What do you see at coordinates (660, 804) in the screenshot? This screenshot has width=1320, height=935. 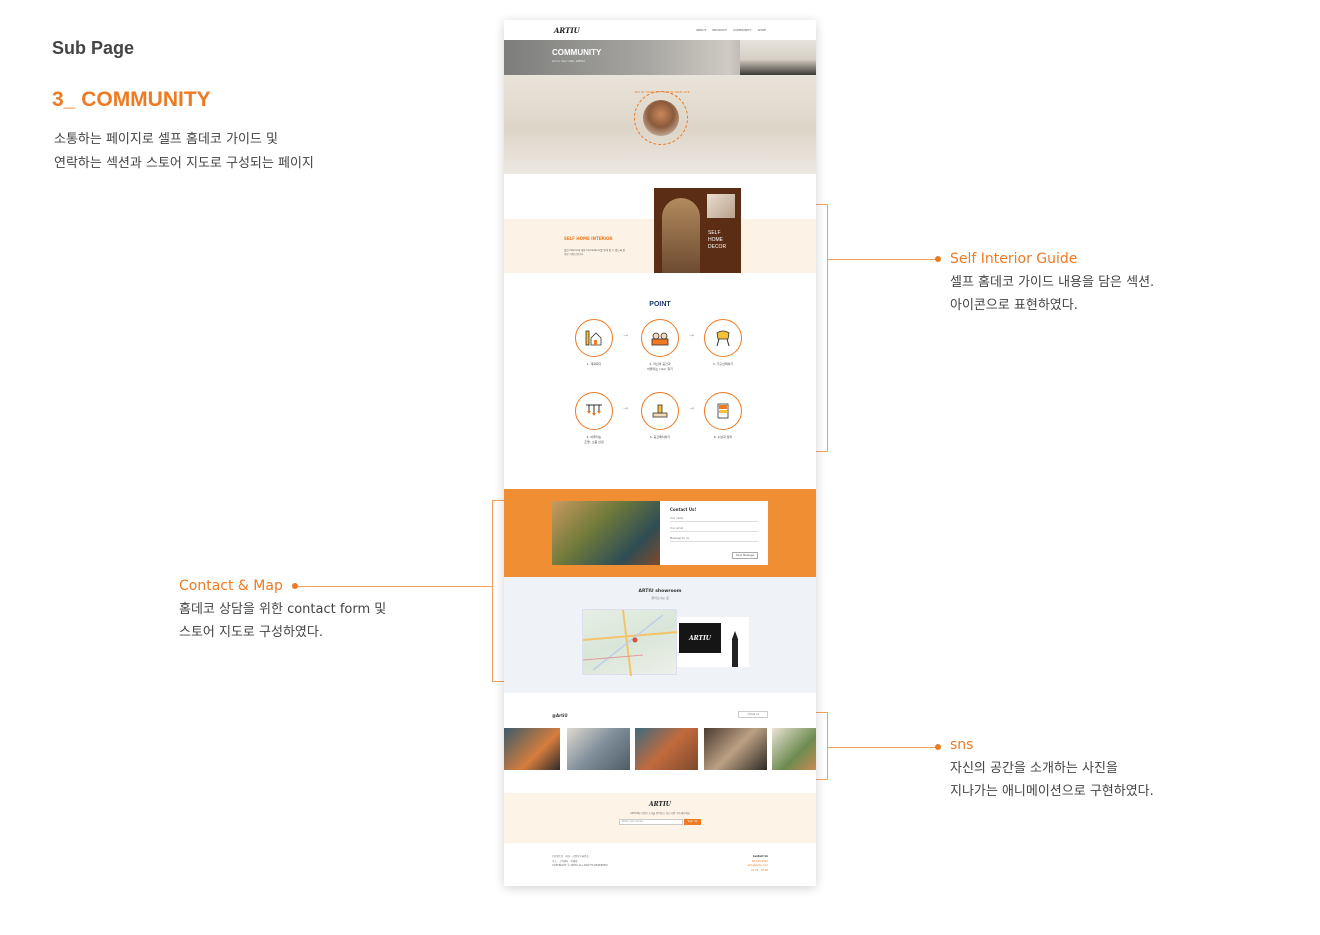 I see `newsletter-logo: ARTIU` at bounding box center [660, 804].